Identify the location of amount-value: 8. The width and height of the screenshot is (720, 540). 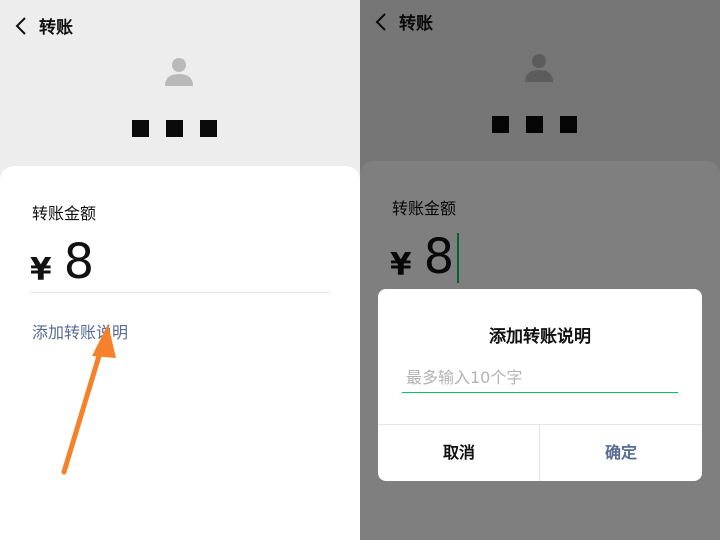
(79, 262).